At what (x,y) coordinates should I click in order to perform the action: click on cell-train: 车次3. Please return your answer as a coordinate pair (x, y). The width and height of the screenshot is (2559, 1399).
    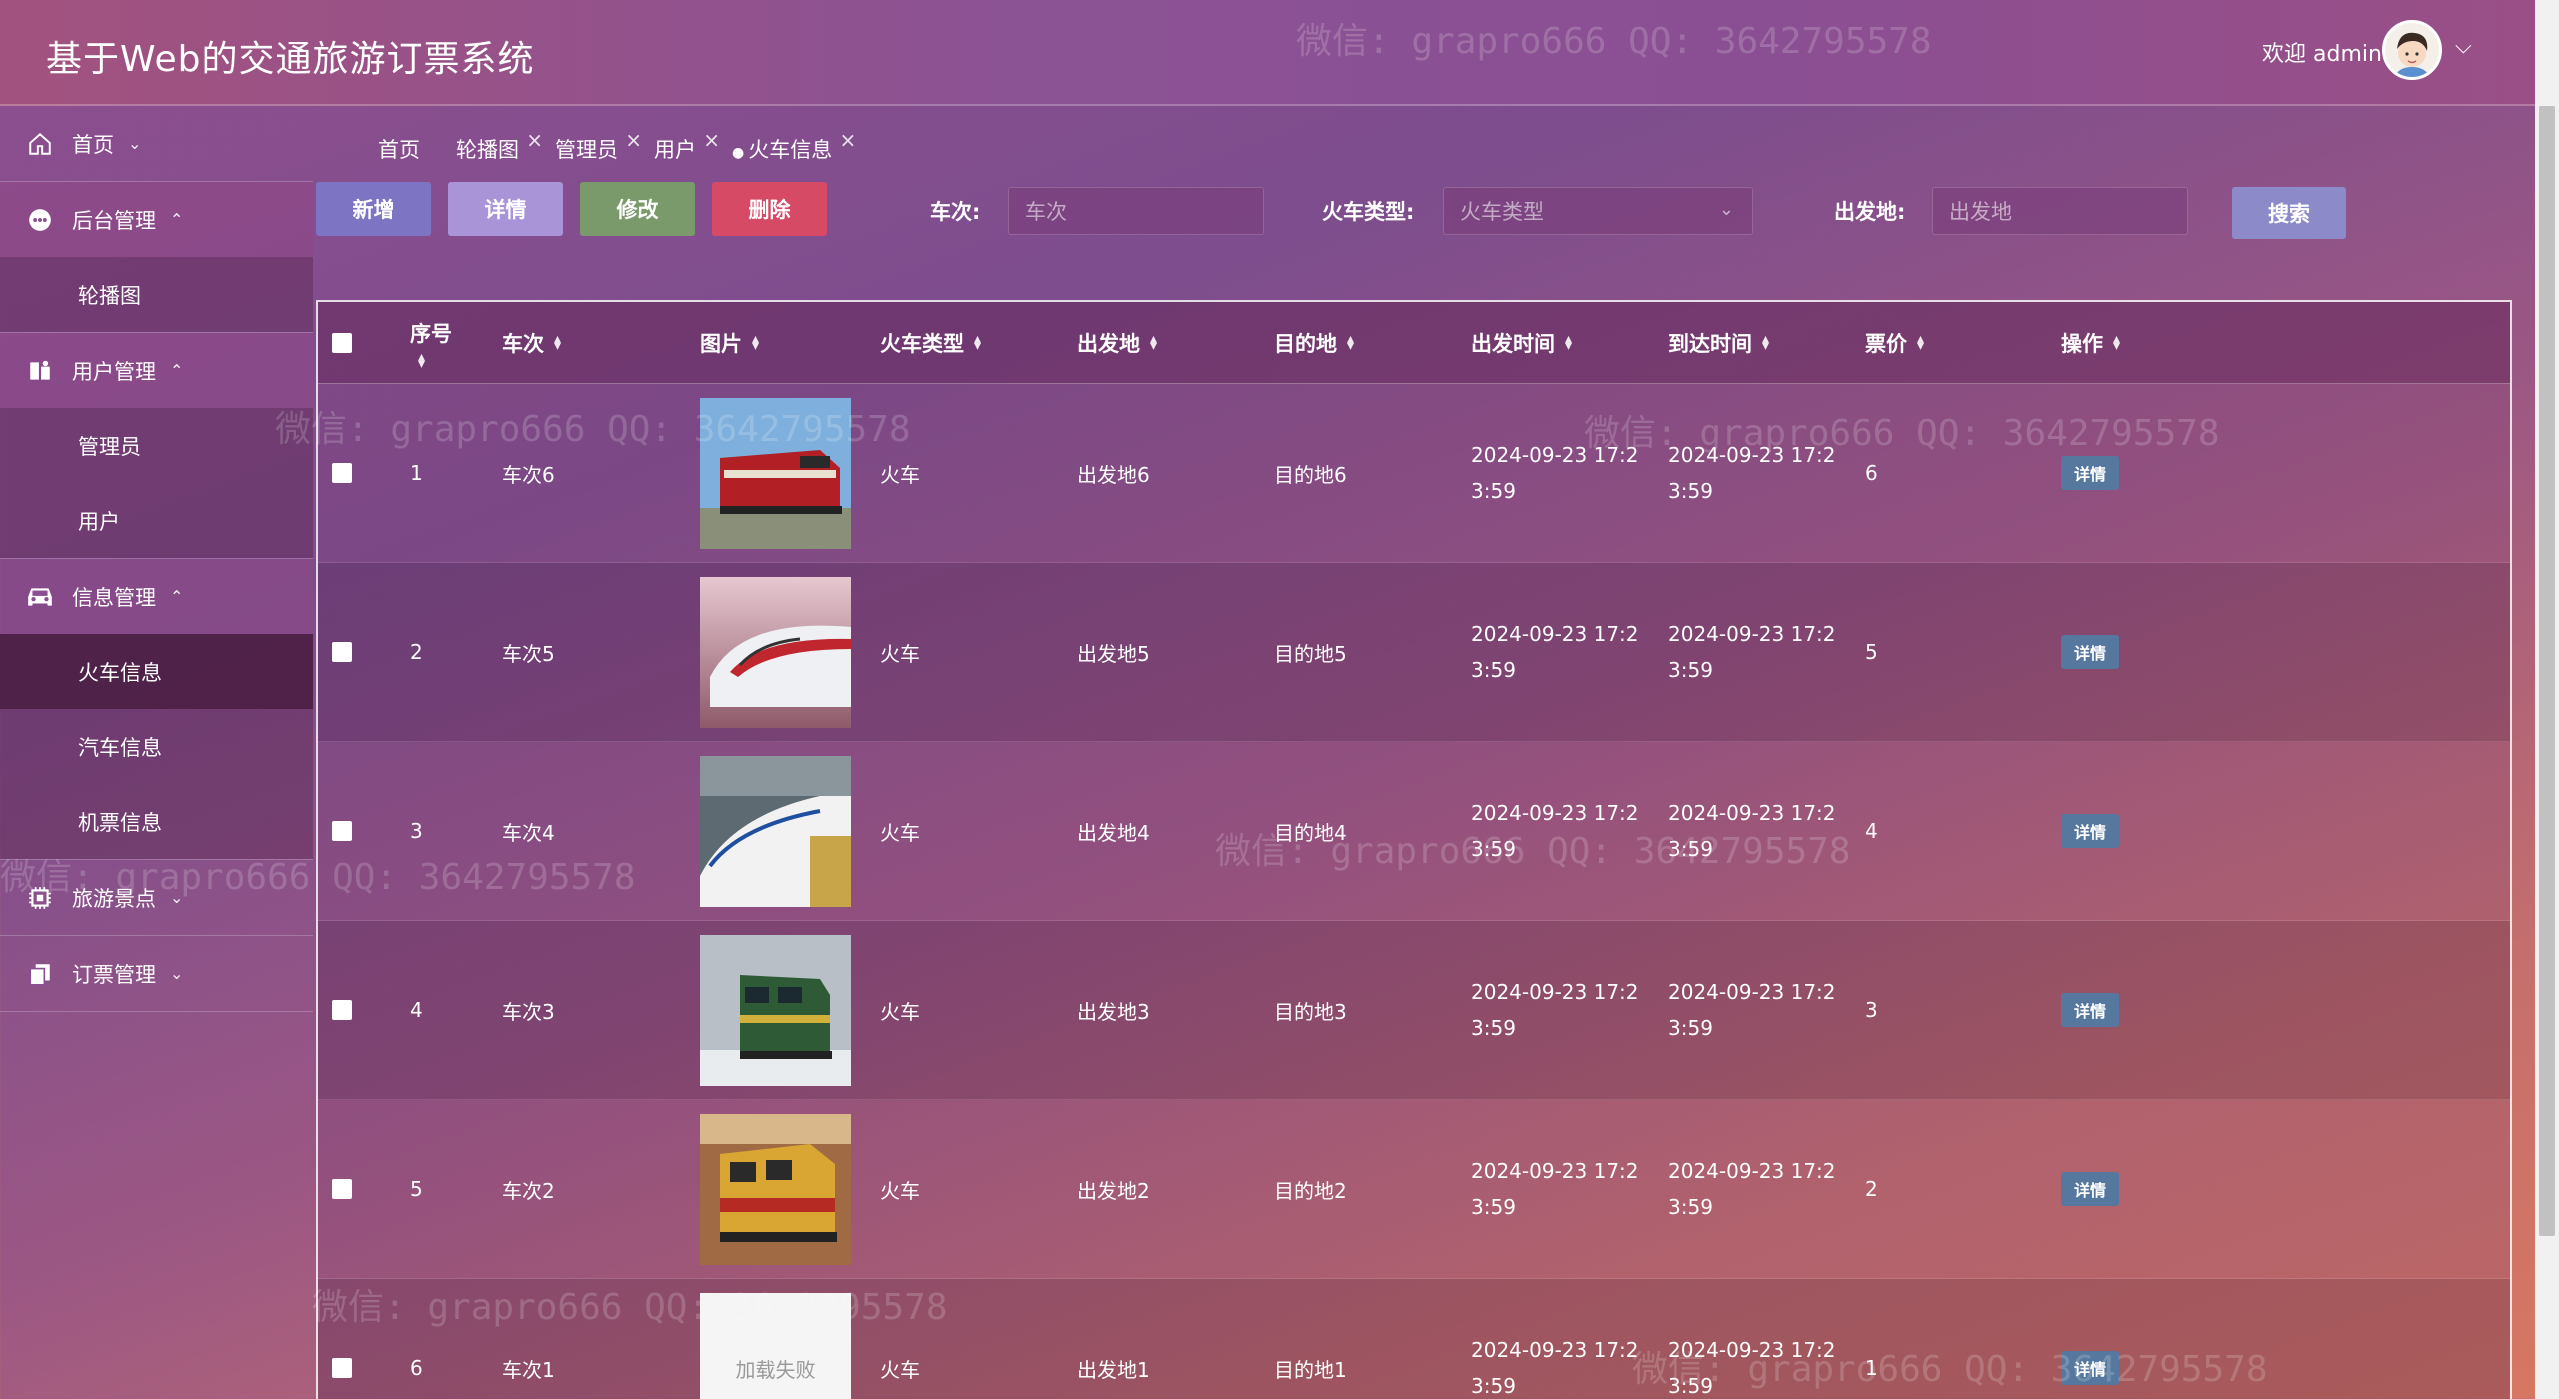
    Looking at the image, I should click on (528, 1011).